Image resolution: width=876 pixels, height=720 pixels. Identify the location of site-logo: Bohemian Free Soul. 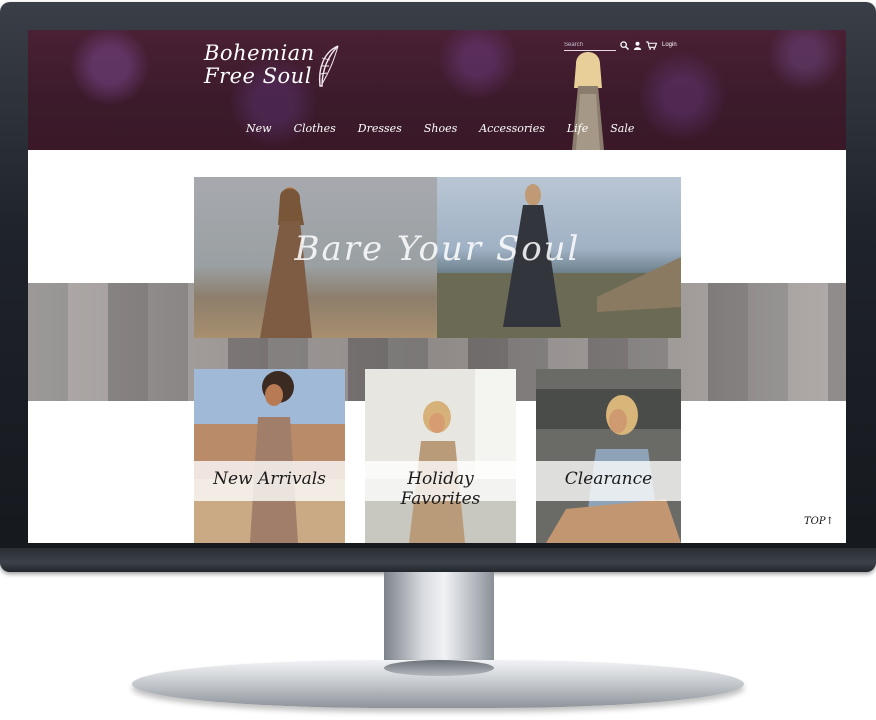
(259, 65).